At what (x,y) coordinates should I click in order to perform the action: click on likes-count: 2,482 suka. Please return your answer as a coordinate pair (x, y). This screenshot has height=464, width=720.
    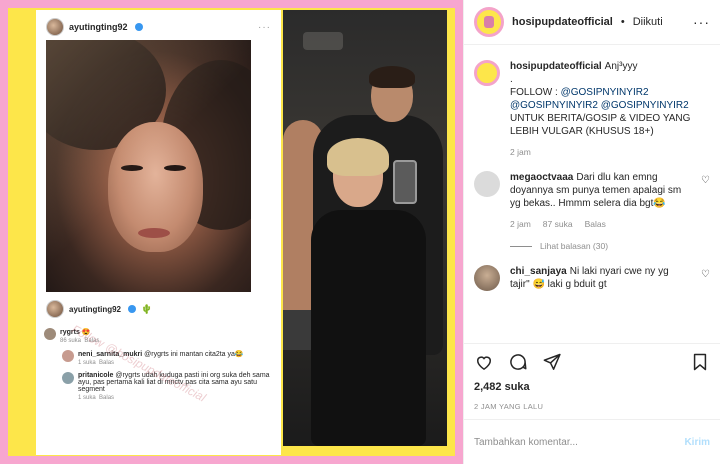
    Looking at the image, I should click on (502, 387).